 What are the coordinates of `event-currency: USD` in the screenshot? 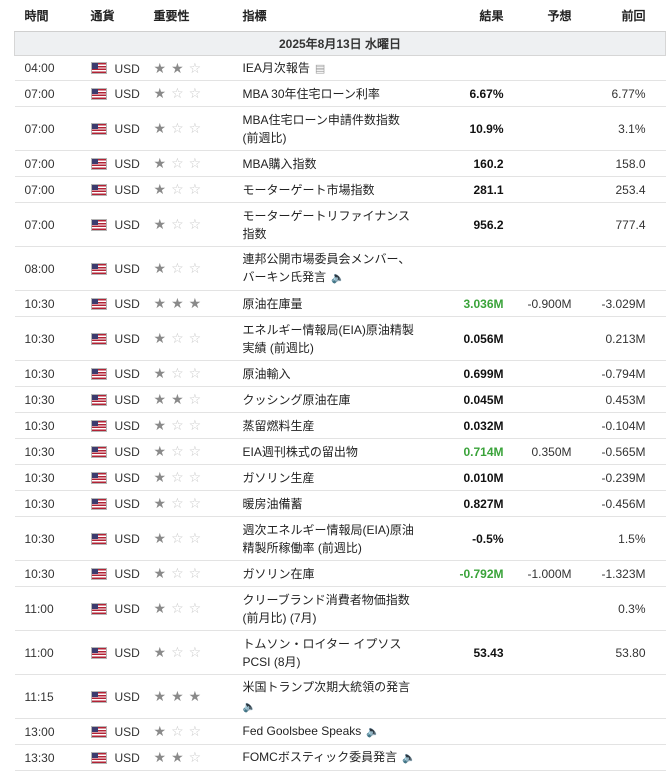 It's located at (122, 757).